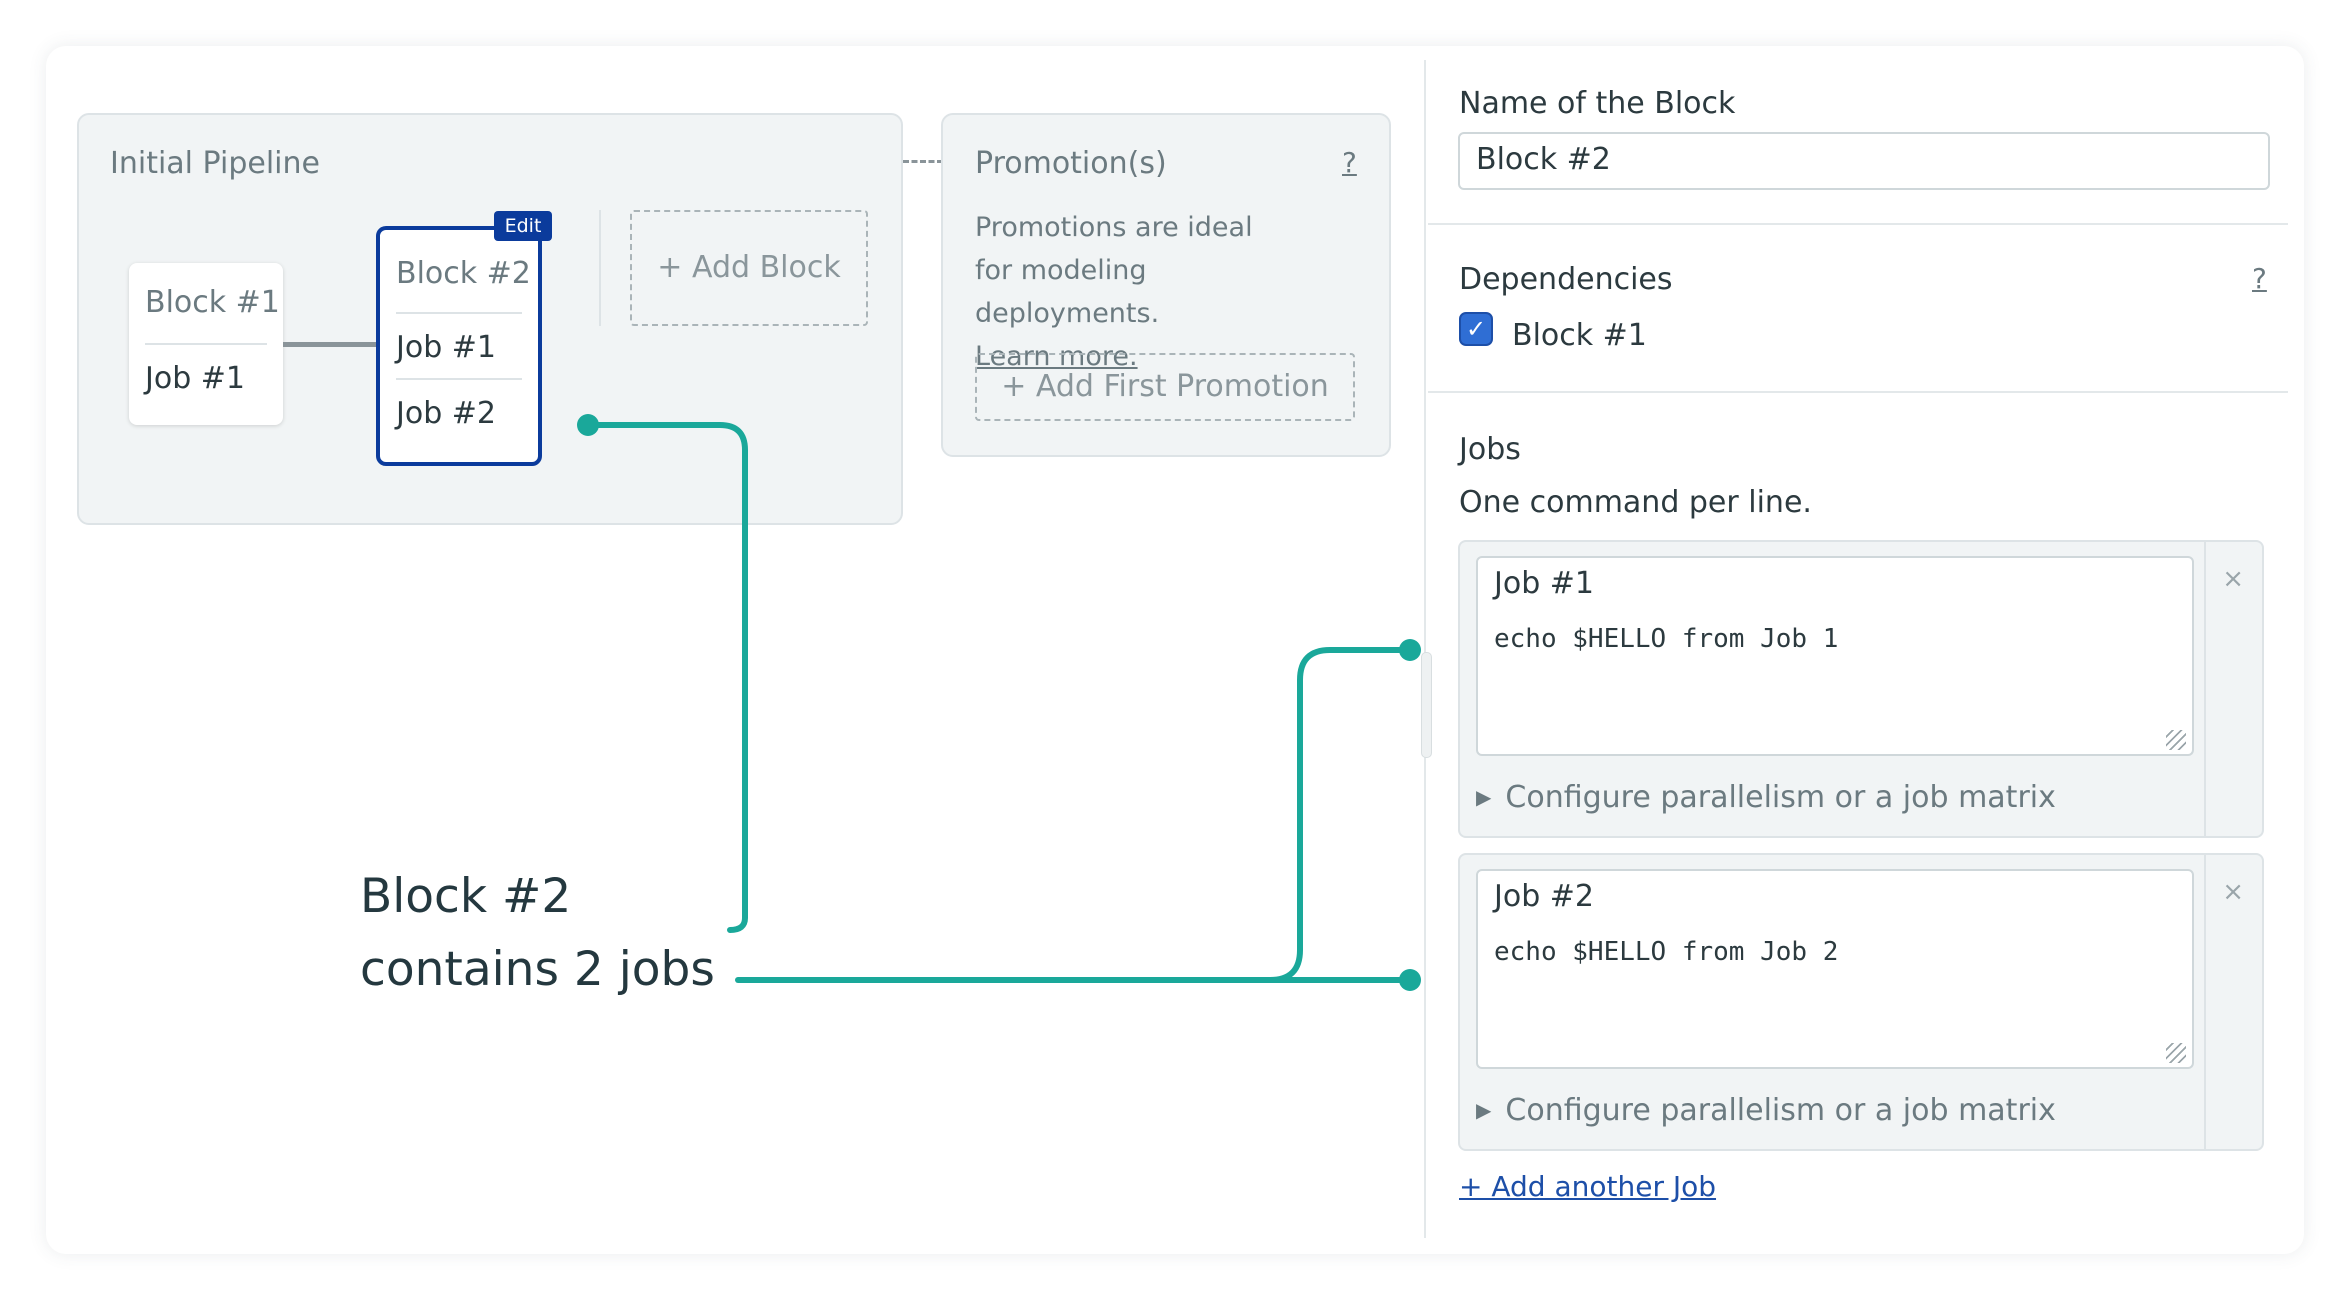 This screenshot has width=2348, height=1298. Describe the element at coordinates (588, 425) in the screenshot. I see `callout-dot-block` at that location.